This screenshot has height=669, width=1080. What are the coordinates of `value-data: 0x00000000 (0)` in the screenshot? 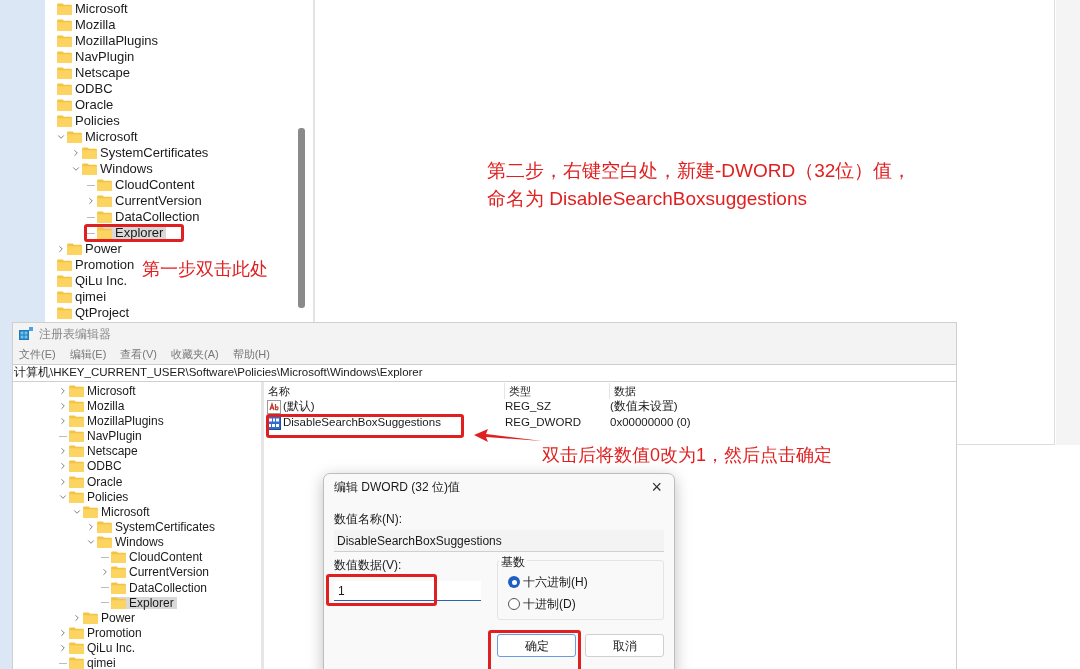 It's located at (650, 423).